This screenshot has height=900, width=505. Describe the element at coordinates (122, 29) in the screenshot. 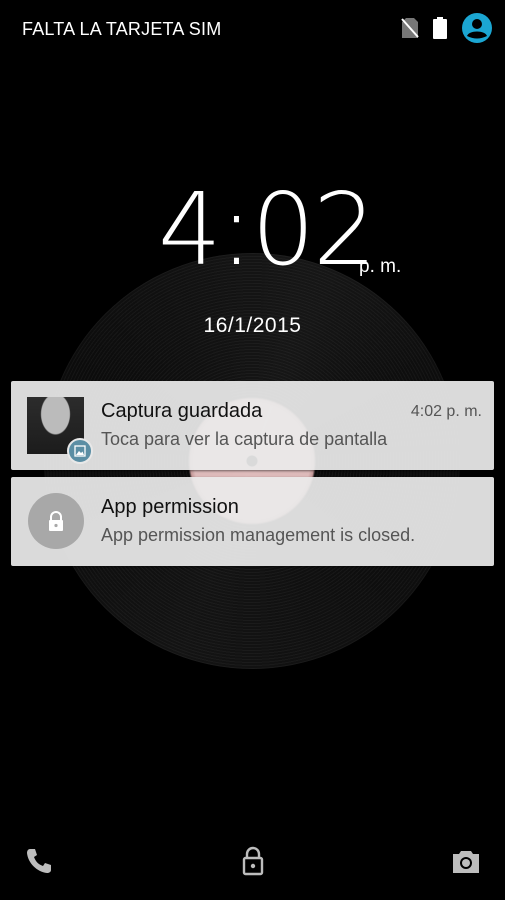

I see `carrier-label: FALTA LA TARJETA SIM` at that location.